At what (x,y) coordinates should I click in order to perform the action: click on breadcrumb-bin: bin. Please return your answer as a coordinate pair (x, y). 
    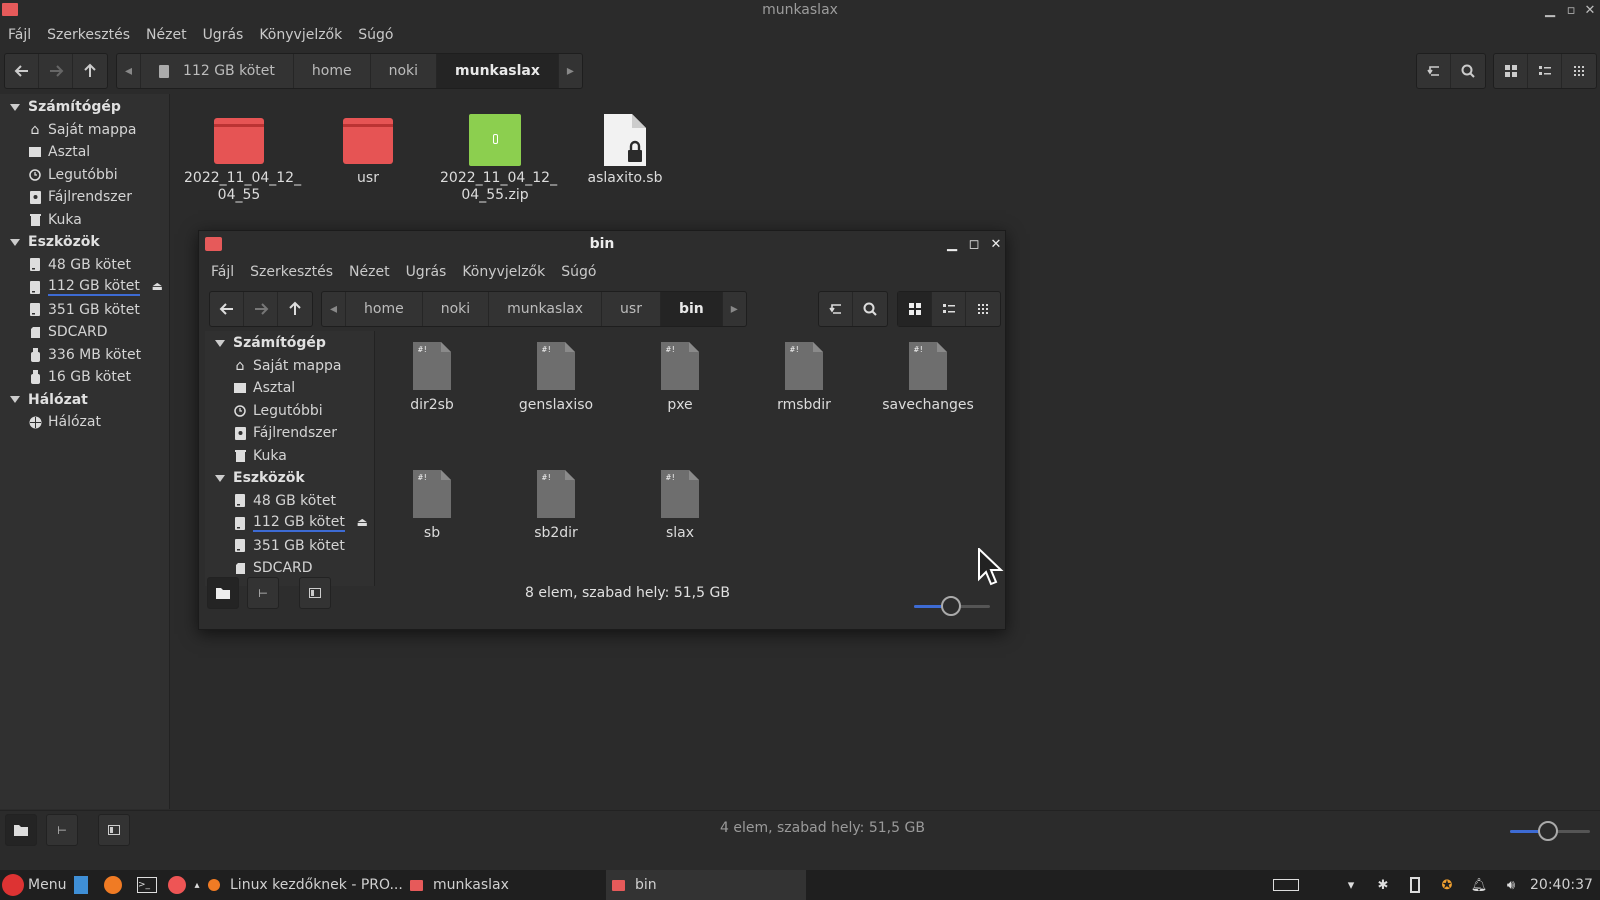
    Looking at the image, I should click on (691, 309).